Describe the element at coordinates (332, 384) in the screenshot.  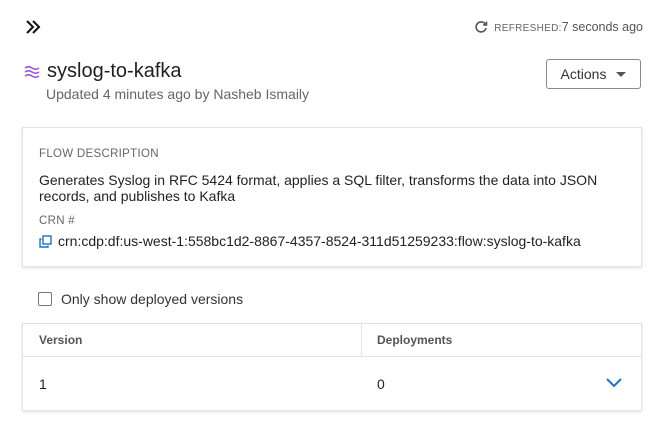
I see `table-row: 1 0` at that location.